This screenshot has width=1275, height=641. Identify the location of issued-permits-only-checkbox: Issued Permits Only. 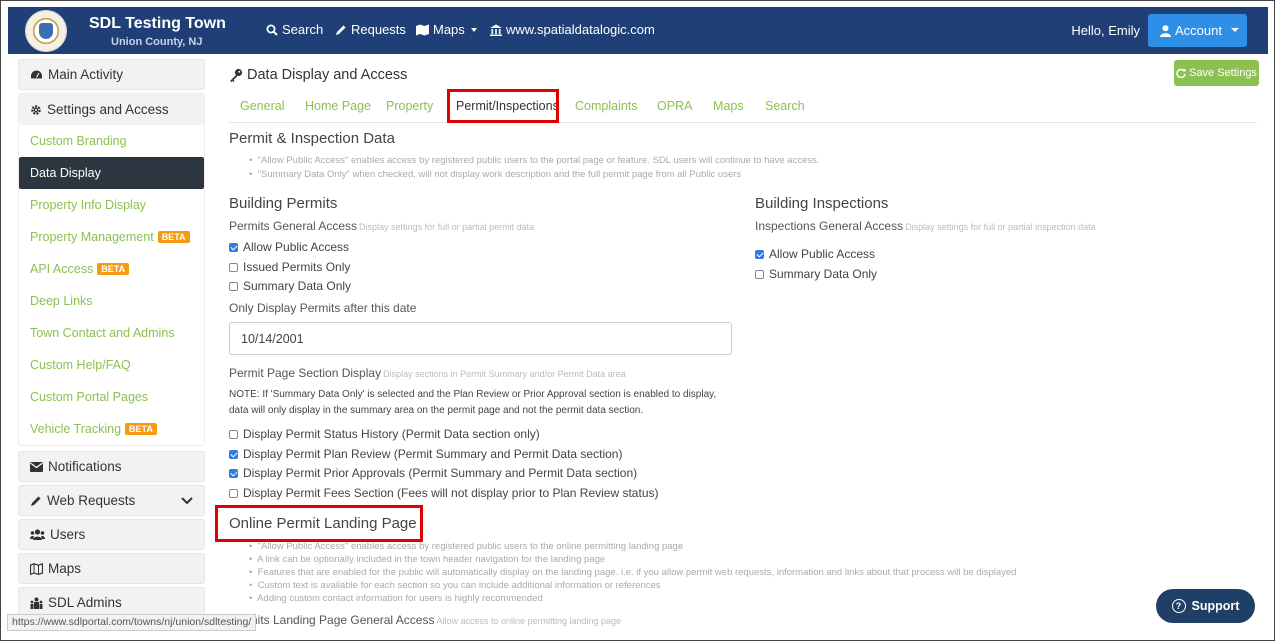
(289, 267).